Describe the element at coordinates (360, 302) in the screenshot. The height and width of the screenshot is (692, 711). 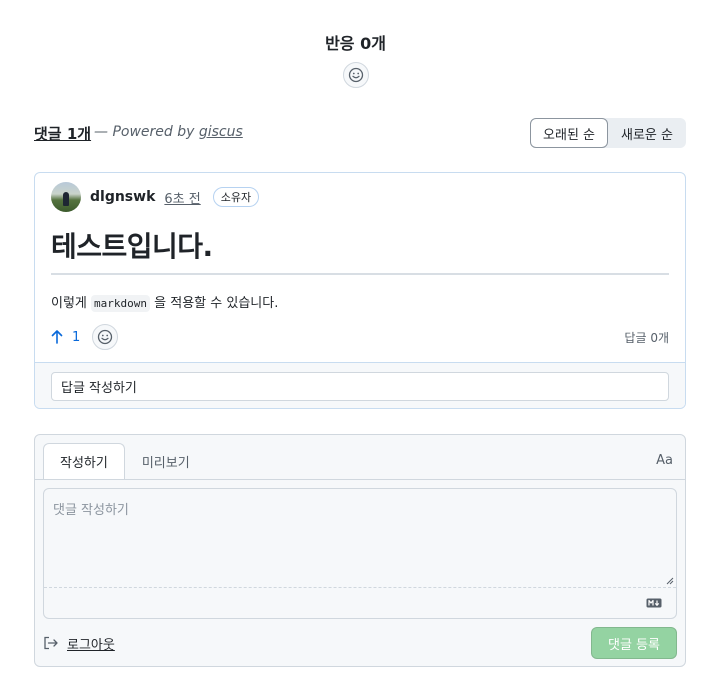
I see `comment-paragraph: 이렇게 markdown 을 적용할 수 있습니다.` at that location.